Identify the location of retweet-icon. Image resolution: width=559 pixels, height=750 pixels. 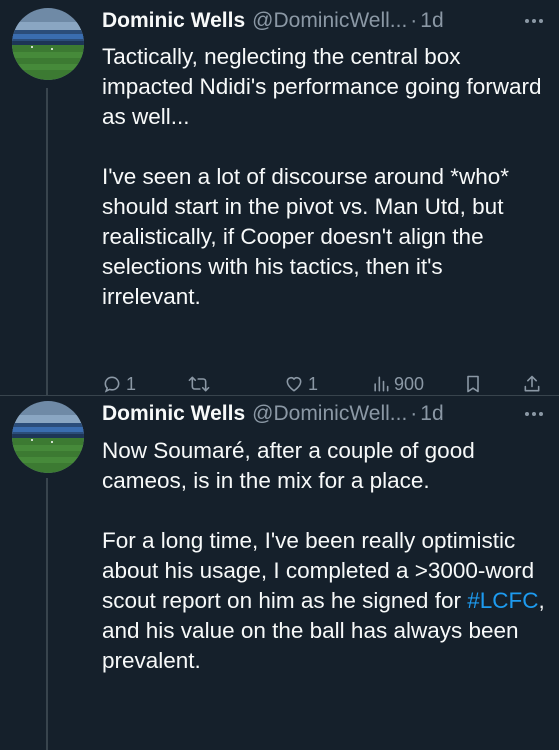
(199, 384).